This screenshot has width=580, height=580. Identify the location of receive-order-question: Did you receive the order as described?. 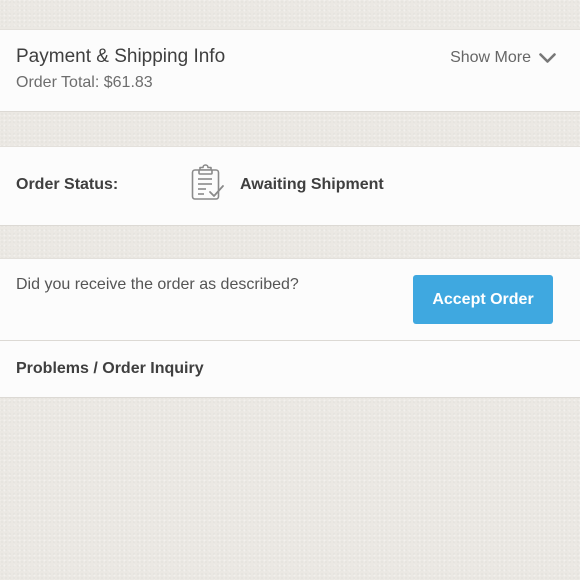
(157, 284).